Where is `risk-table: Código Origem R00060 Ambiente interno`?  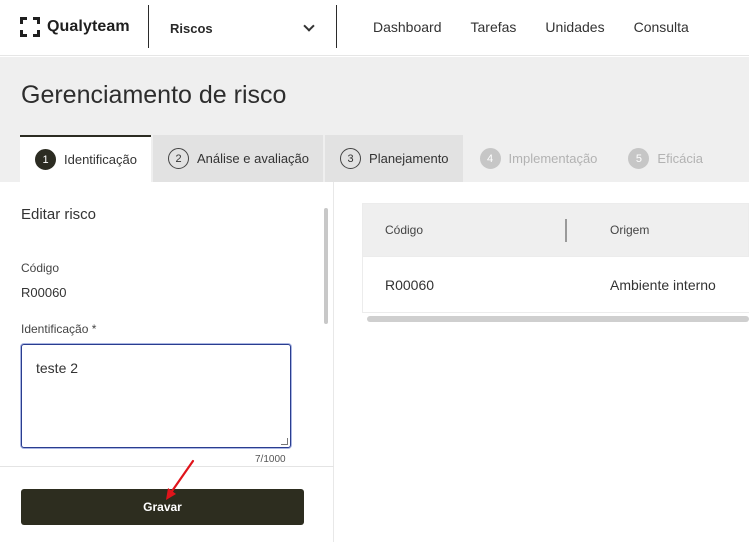 risk-table: Código Origem R00060 Ambiente interno is located at coordinates (555, 262).